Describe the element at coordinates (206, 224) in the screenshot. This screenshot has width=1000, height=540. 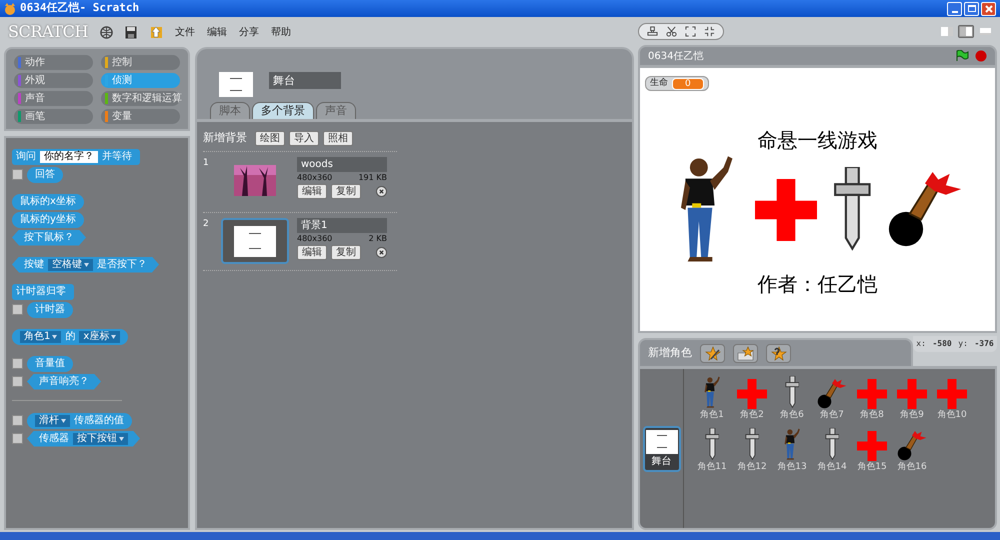
I see `costume-number: 2` at that location.